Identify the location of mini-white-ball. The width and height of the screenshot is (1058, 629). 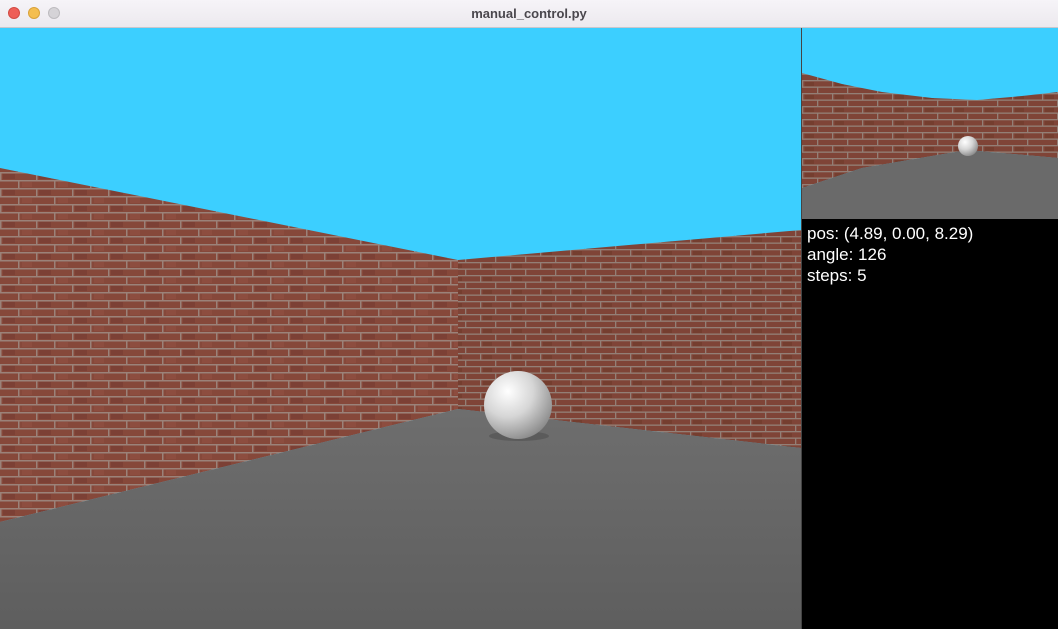
(968, 146).